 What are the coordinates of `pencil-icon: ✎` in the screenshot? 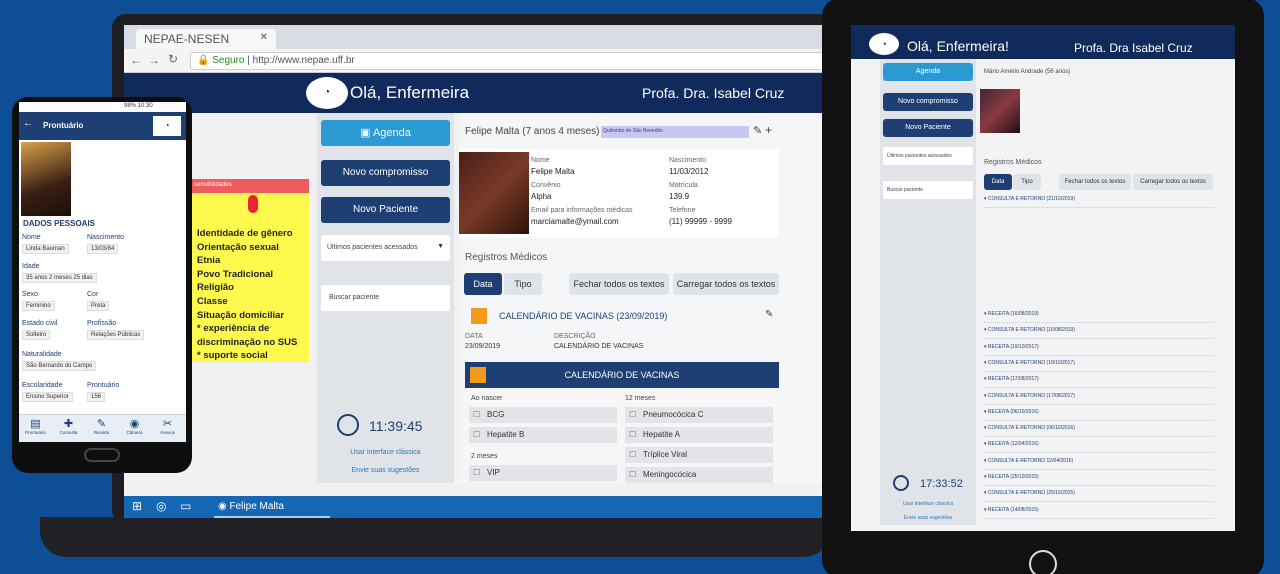 It's located at (757, 130).